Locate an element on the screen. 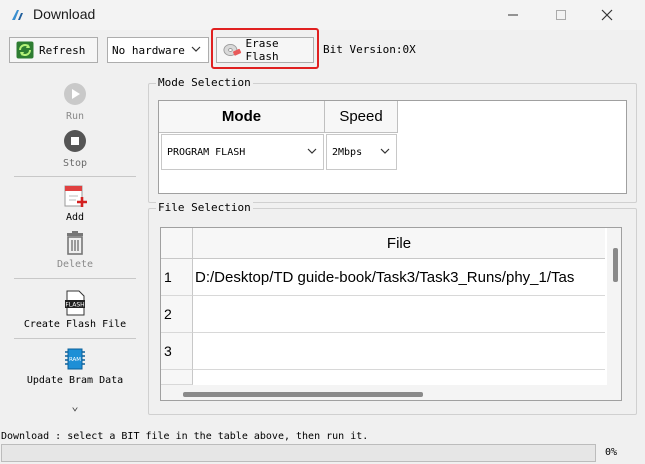 The height and width of the screenshot is (464, 645). progress-percent: 0% is located at coordinates (611, 452).